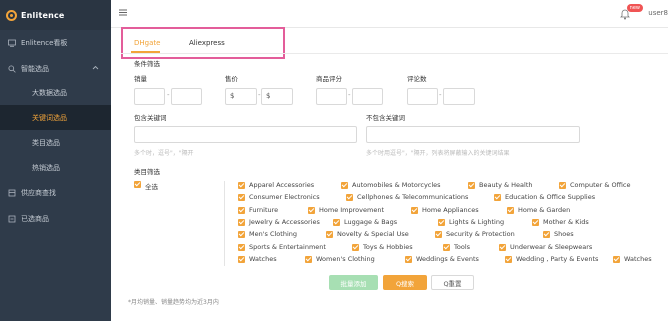  I want to click on sidebar-item-dashboard: Enlitence看板, so click(55, 43).